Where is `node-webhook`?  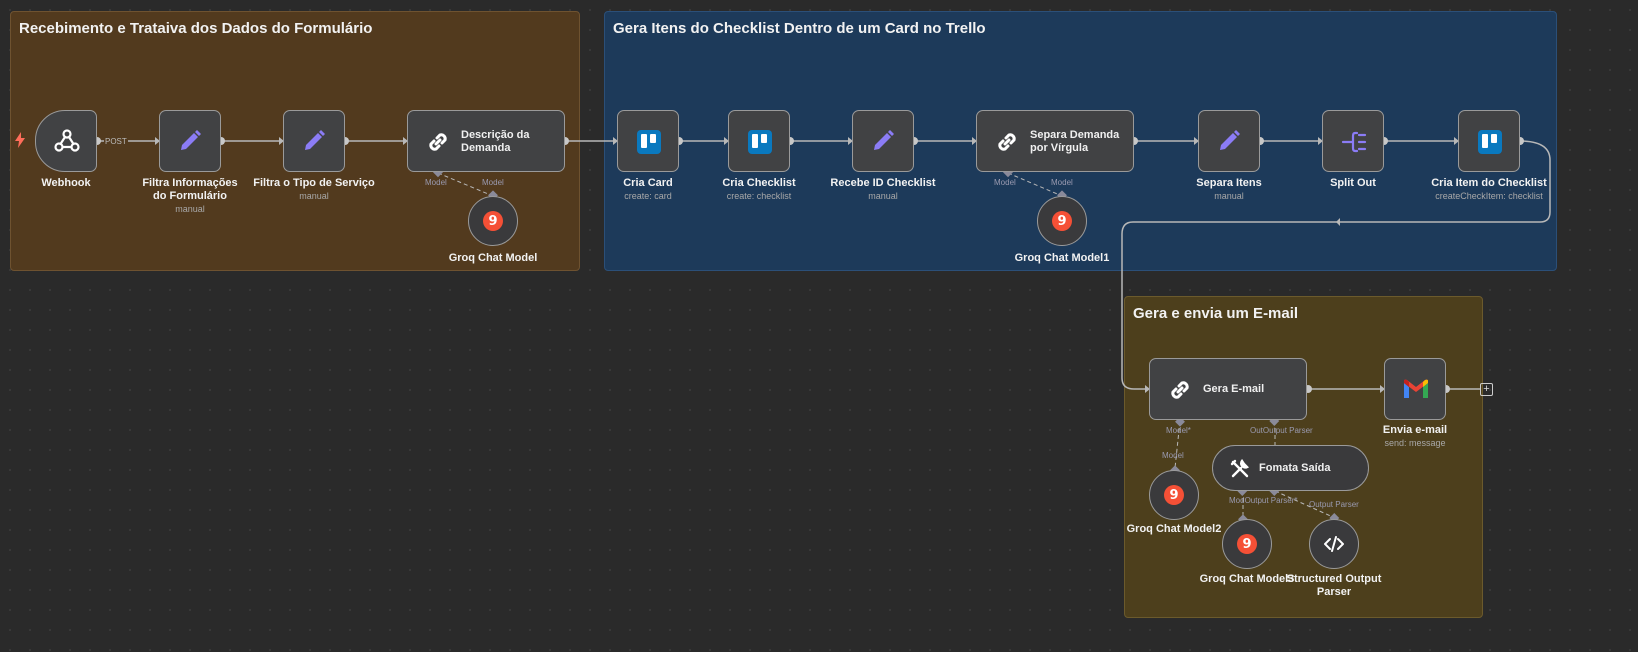 node-webhook is located at coordinates (66, 141).